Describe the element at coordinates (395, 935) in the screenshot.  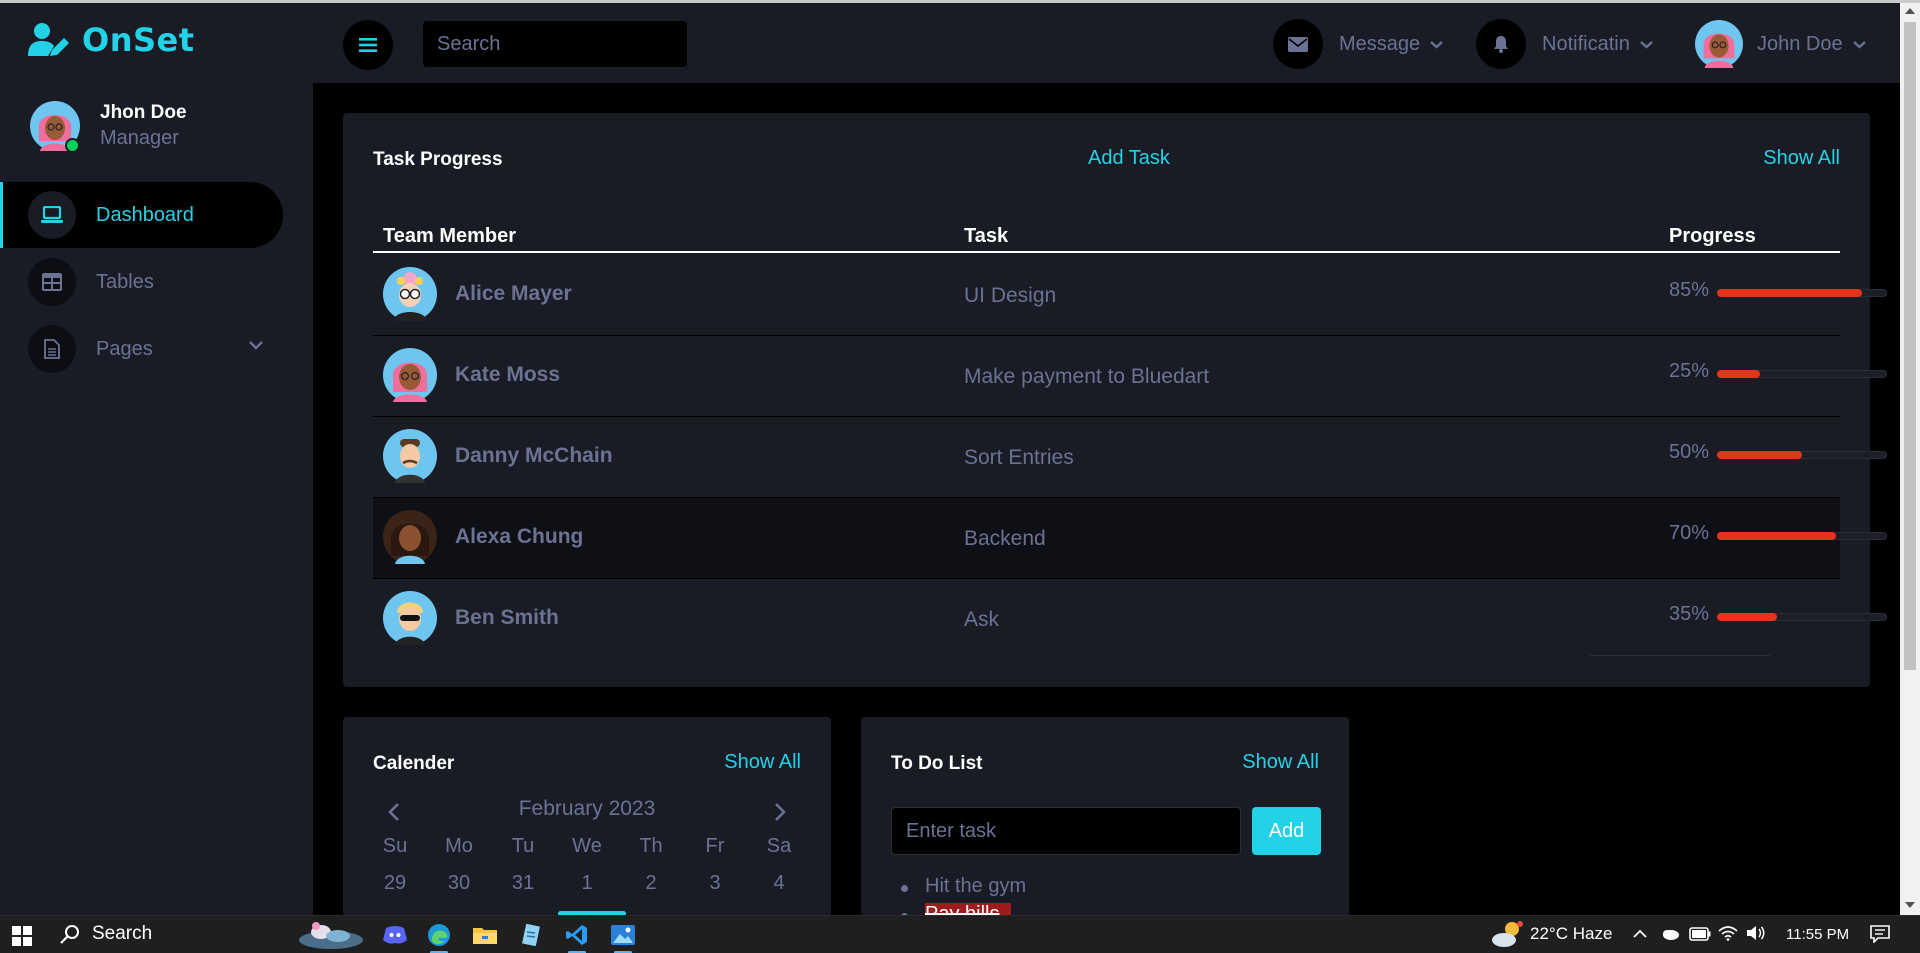
I see `discord-icon` at that location.